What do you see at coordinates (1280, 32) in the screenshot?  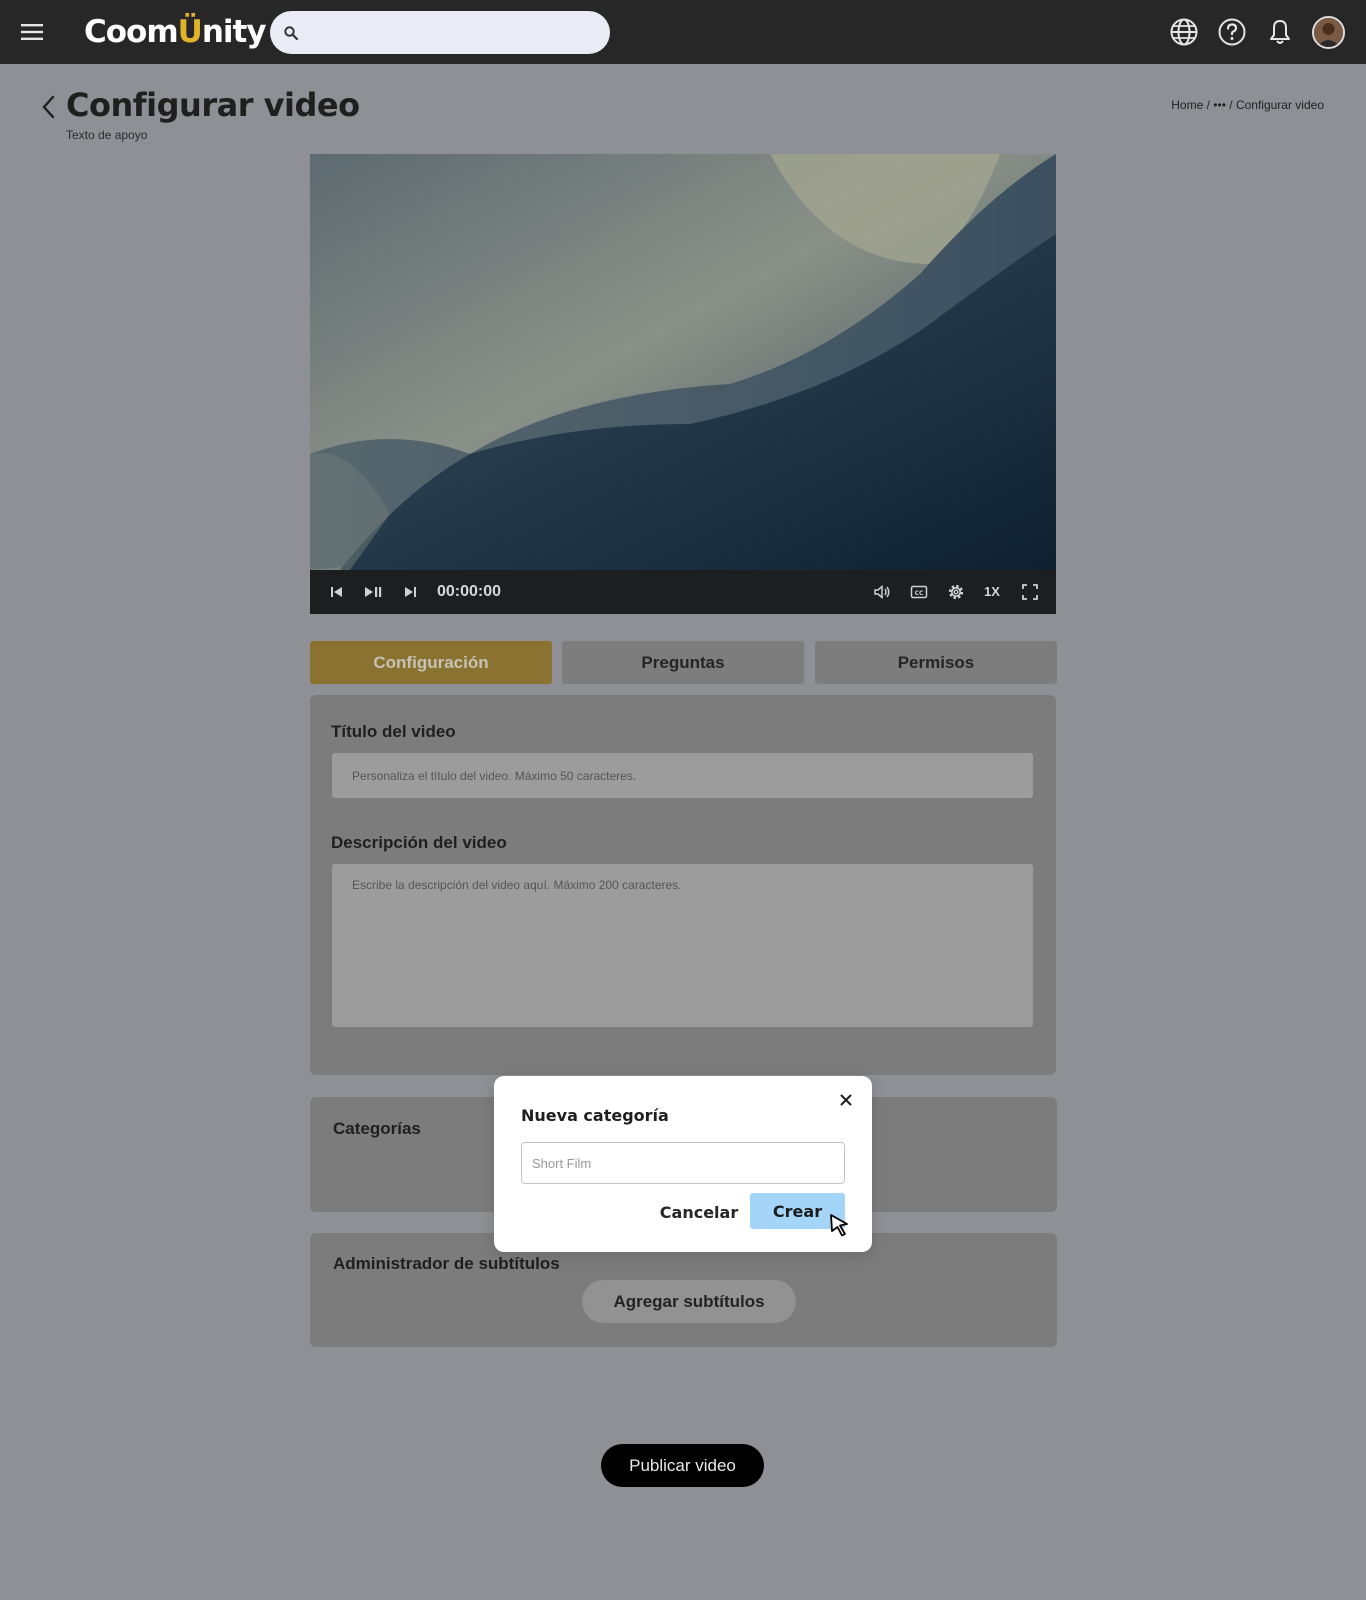 I see `bell-icon` at bounding box center [1280, 32].